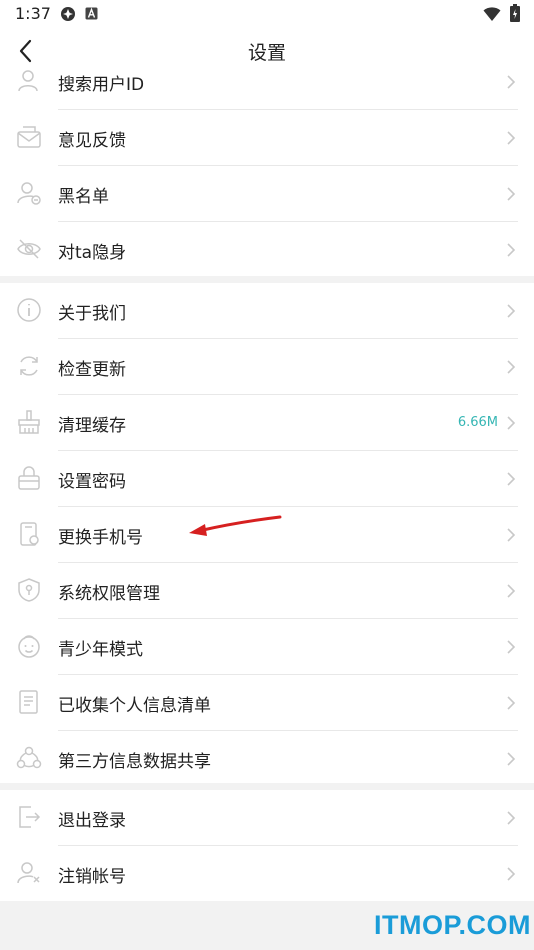 The width and height of the screenshot is (534, 950). What do you see at coordinates (92, 482) in the screenshot?
I see `row-label: 设置密码` at bounding box center [92, 482].